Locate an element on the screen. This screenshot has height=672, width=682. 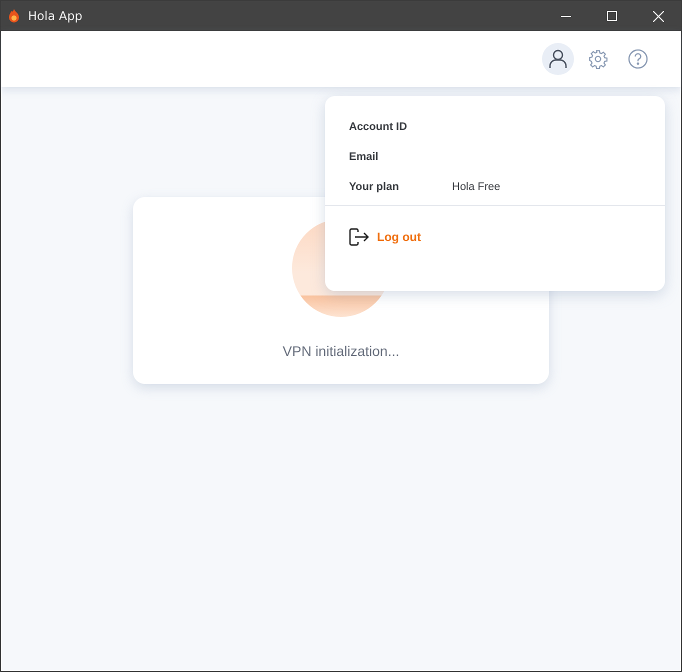
settings-icon is located at coordinates (598, 59).